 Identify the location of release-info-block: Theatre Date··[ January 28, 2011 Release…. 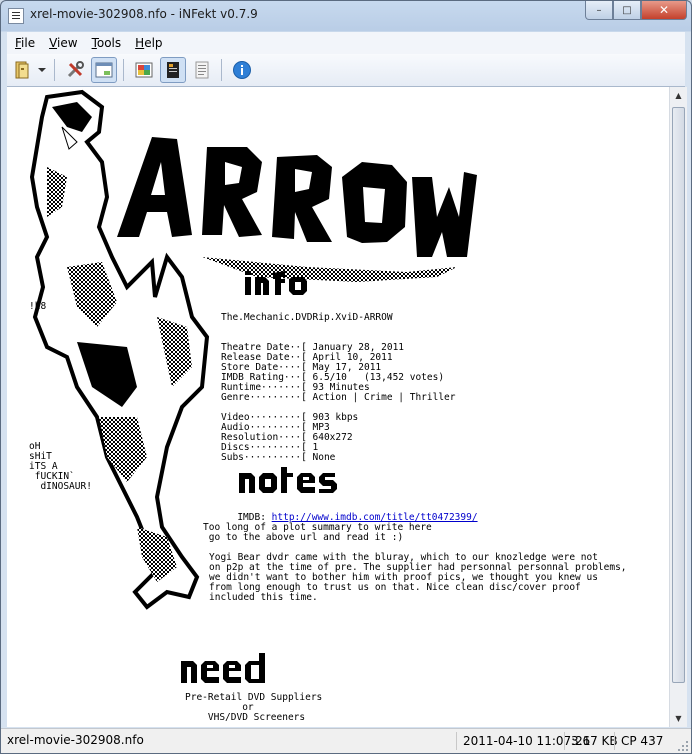
(338, 372).